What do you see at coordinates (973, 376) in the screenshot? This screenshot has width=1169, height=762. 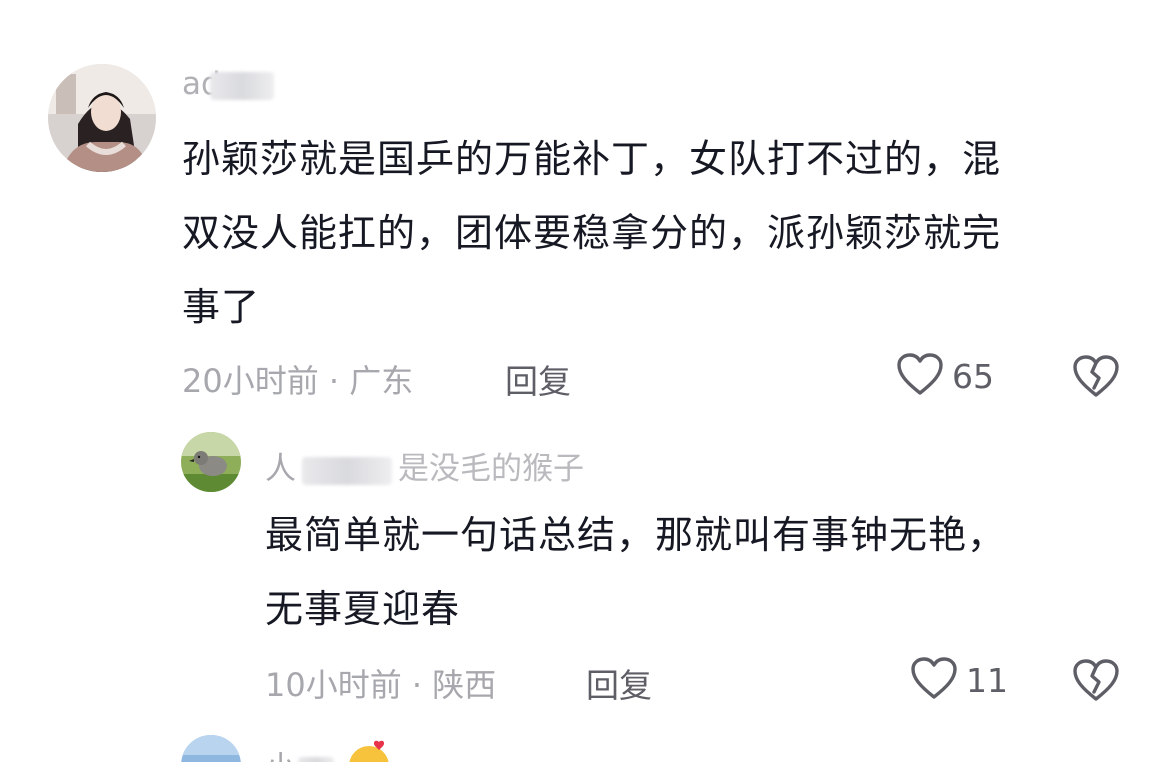 I see `like-count: 65` at bounding box center [973, 376].